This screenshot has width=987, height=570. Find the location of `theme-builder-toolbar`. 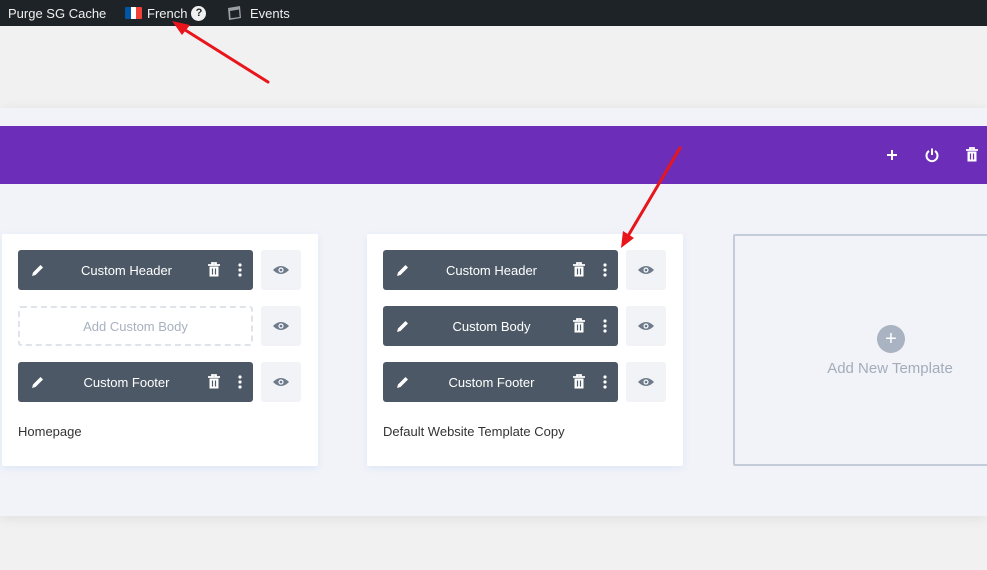

theme-builder-toolbar is located at coordinates (493, 155).